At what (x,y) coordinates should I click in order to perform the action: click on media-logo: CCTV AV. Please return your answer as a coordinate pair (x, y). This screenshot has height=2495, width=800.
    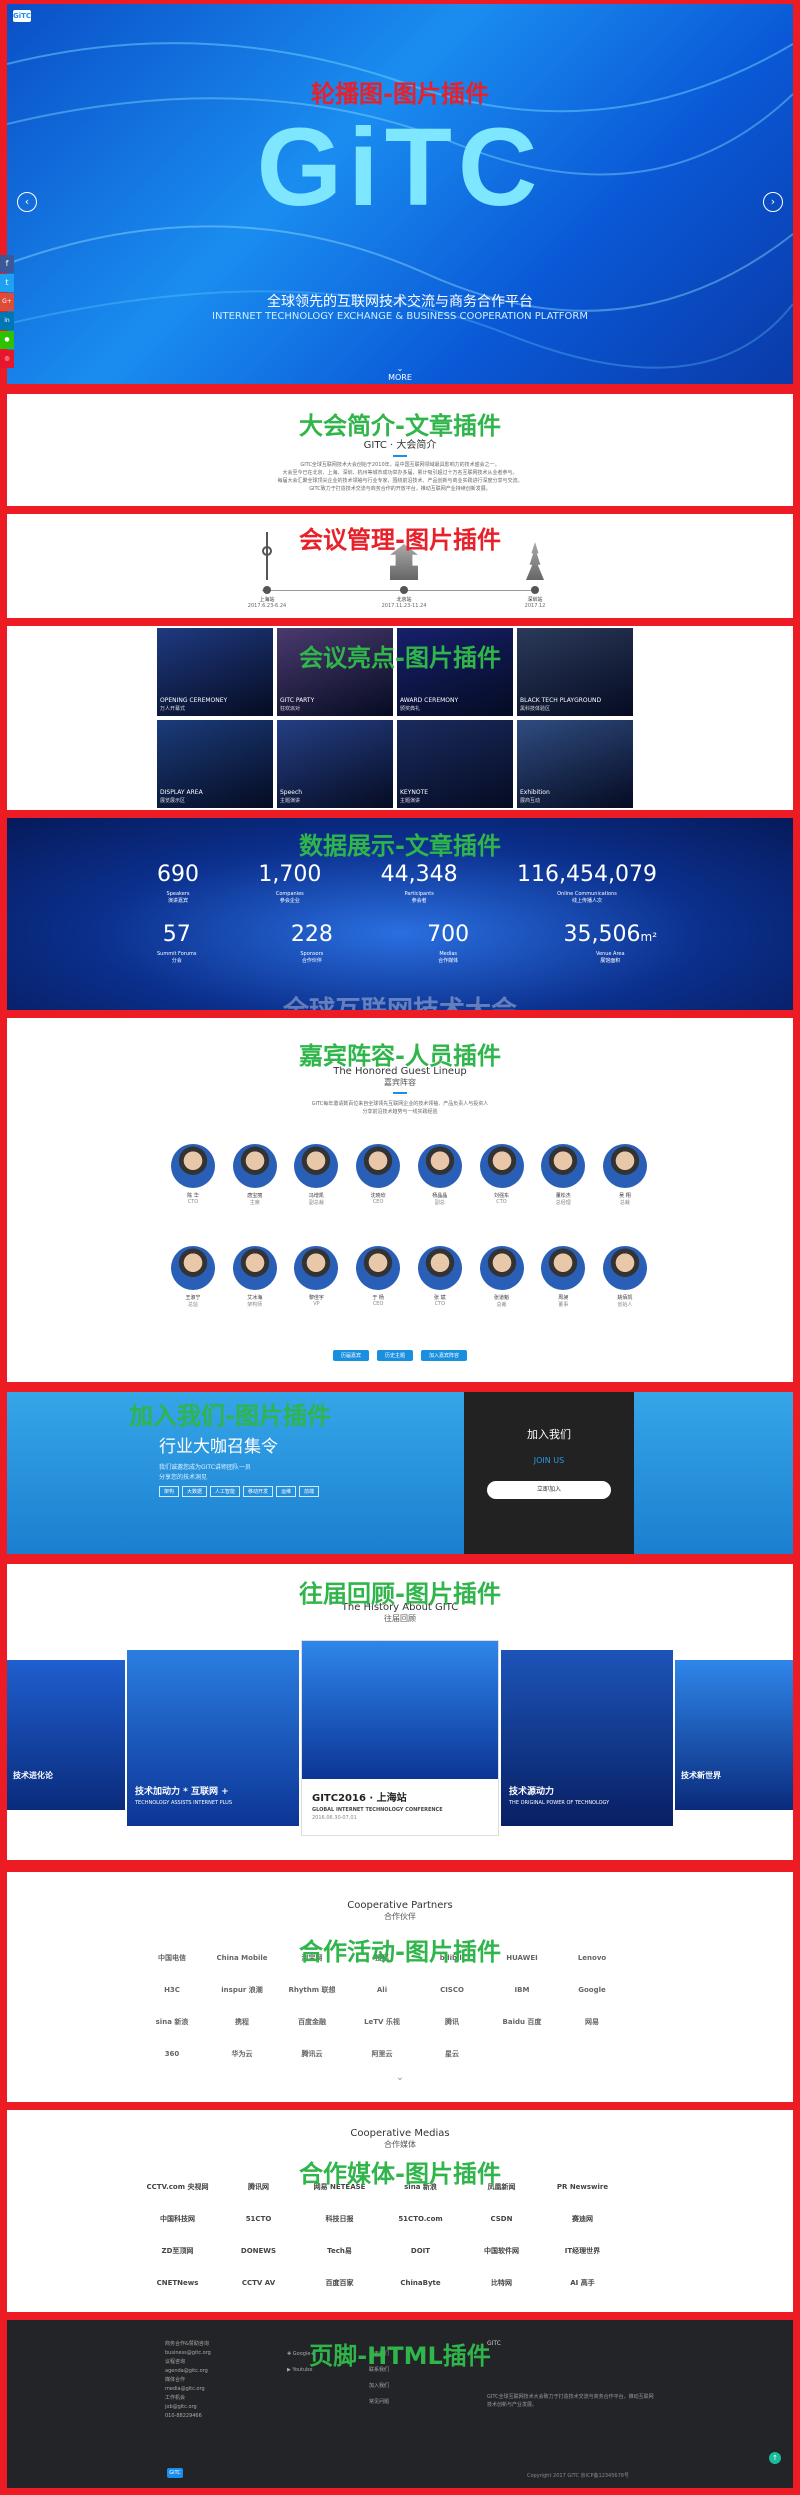
    Looking at the image, I should click on (258, 2283).